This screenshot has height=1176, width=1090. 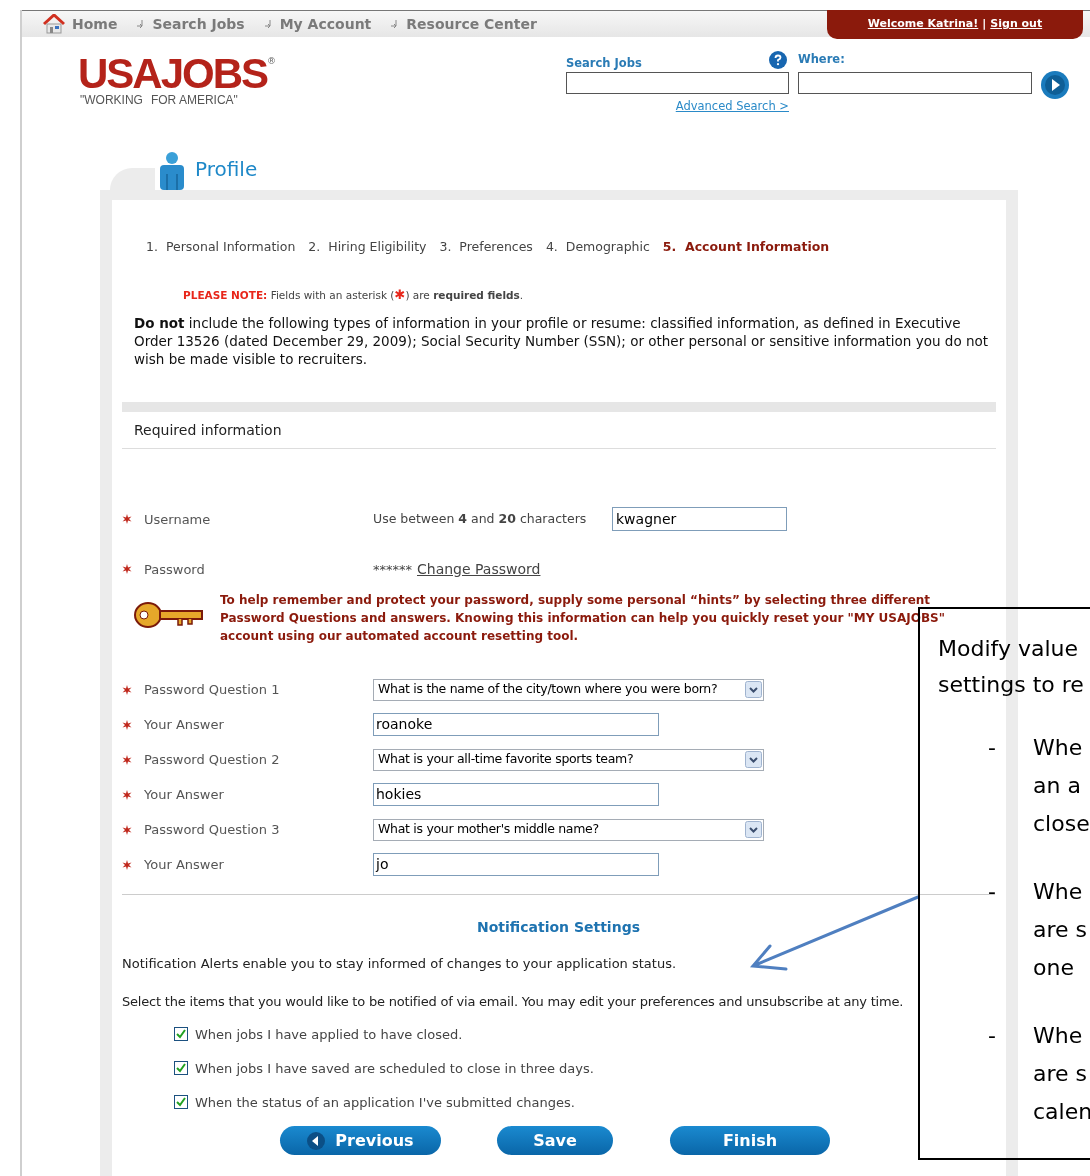 What do you see at coordinates (269, 24) in the screenshot?
I see `arrow-corner-icon` at bounding box center [269, 24].